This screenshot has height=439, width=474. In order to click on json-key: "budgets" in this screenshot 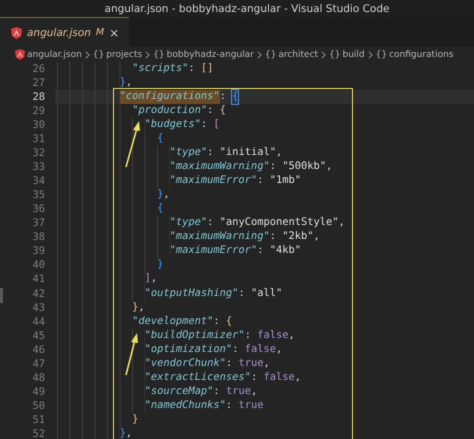, I will do `click(172, 125)`.